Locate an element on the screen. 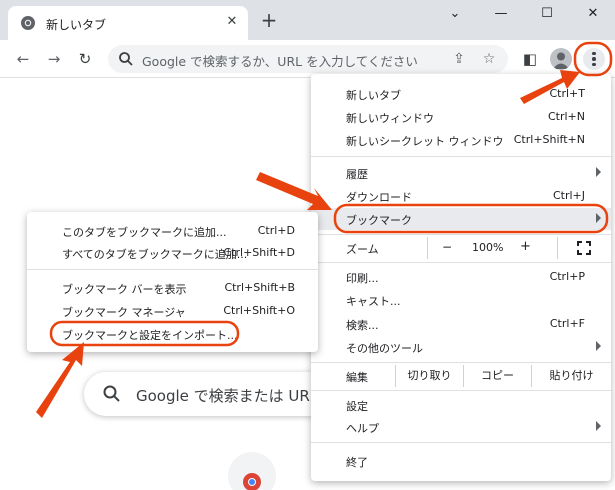  omnibox-placeholder: Google で検索するか、URL を入力してください is located at coordinates (280, 61).